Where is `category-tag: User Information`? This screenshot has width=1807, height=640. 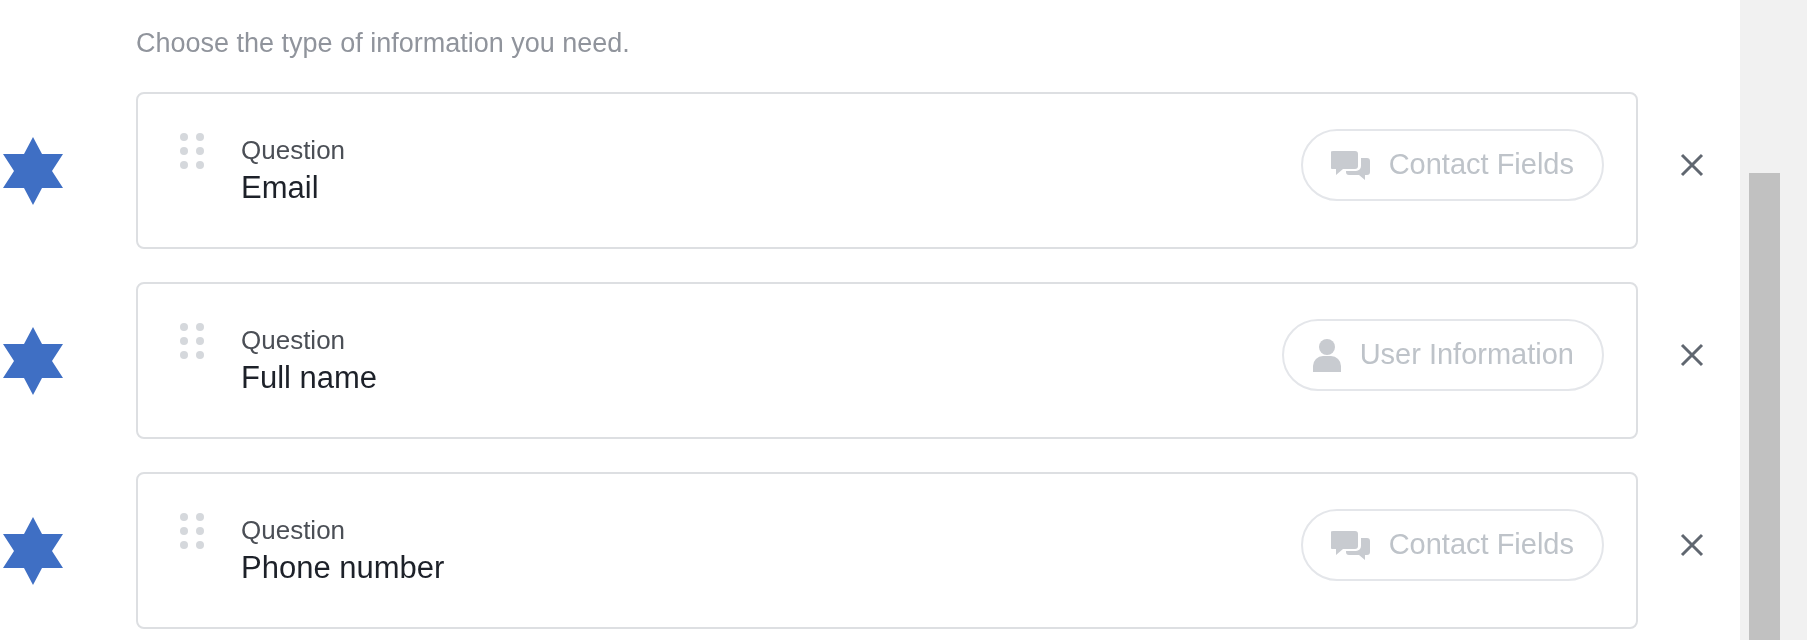
category-tag: User Information is located at coordinates (1442, 354).